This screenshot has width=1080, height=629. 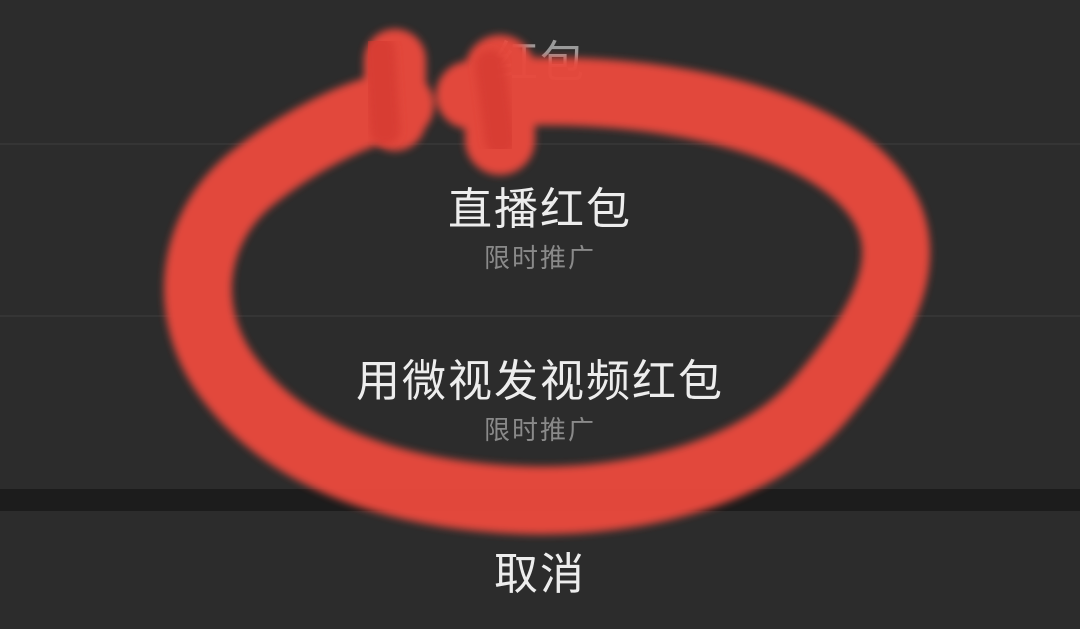 I want to click on menu-item-title: 用微视发视频红包, so click(x=540, y=381).